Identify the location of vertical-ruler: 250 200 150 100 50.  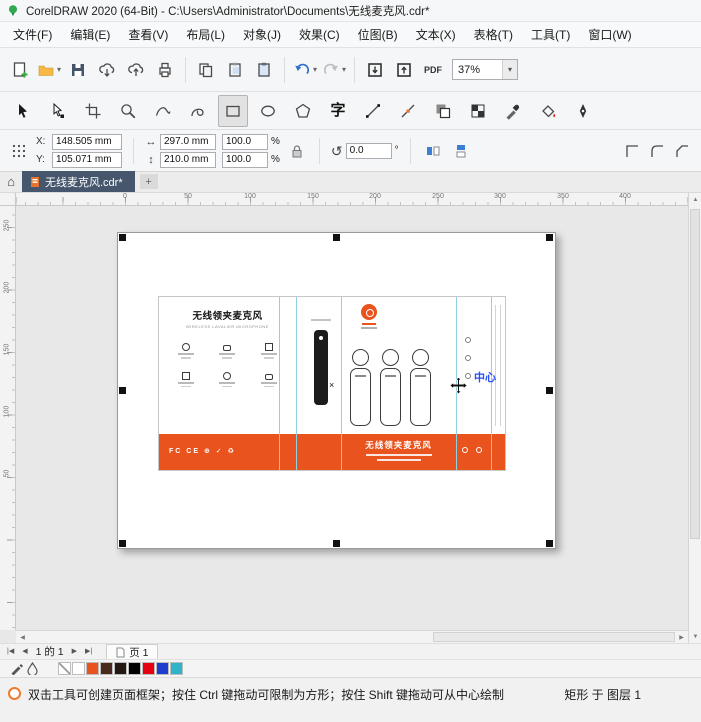
(8, 418).